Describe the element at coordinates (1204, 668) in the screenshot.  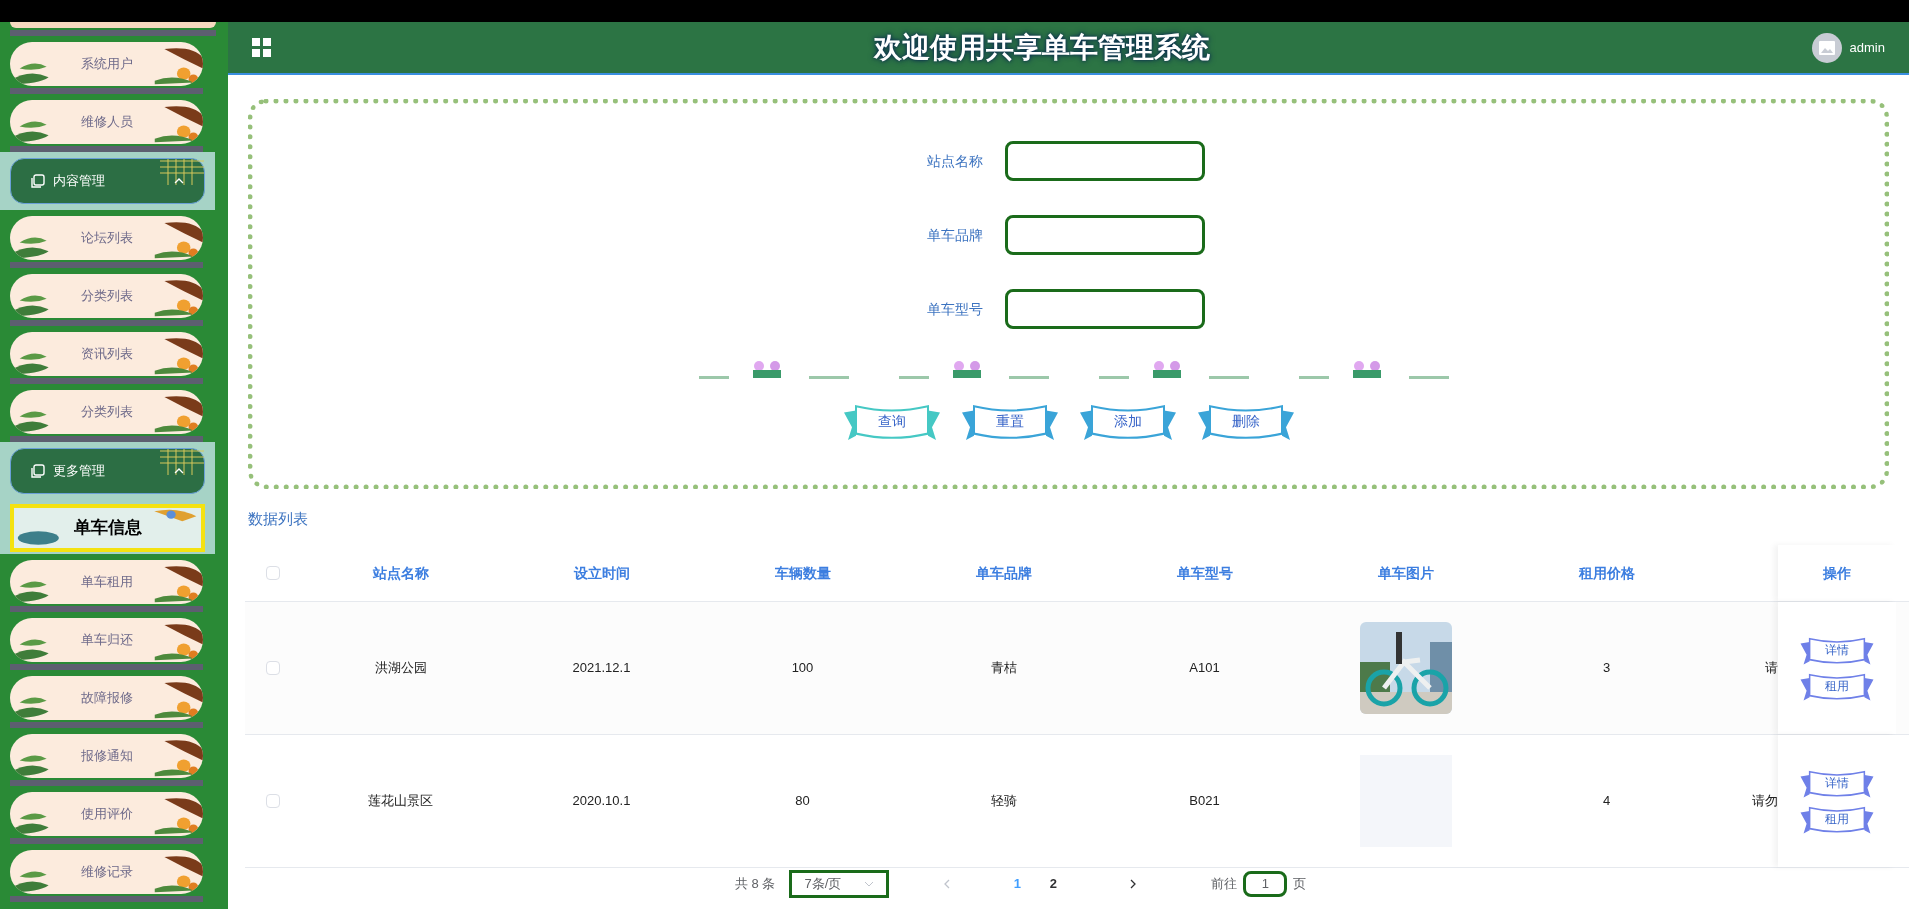
I see `table-cell-text: A101` at that location.